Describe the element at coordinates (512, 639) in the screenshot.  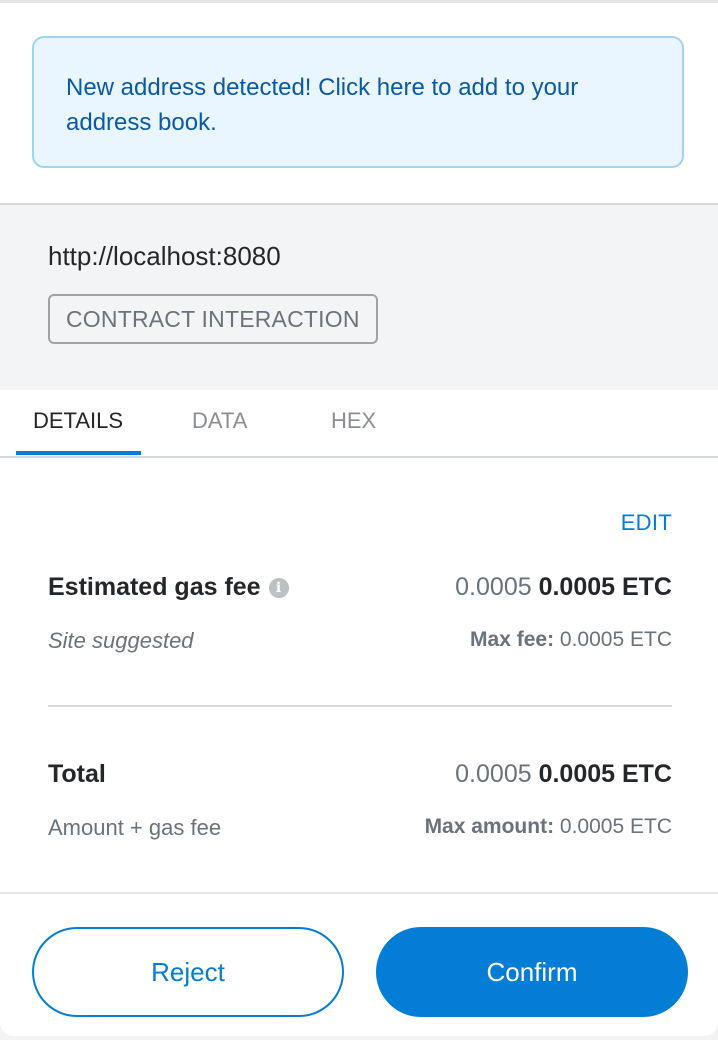
I see `max-fee-label: Max fee:` at that location.